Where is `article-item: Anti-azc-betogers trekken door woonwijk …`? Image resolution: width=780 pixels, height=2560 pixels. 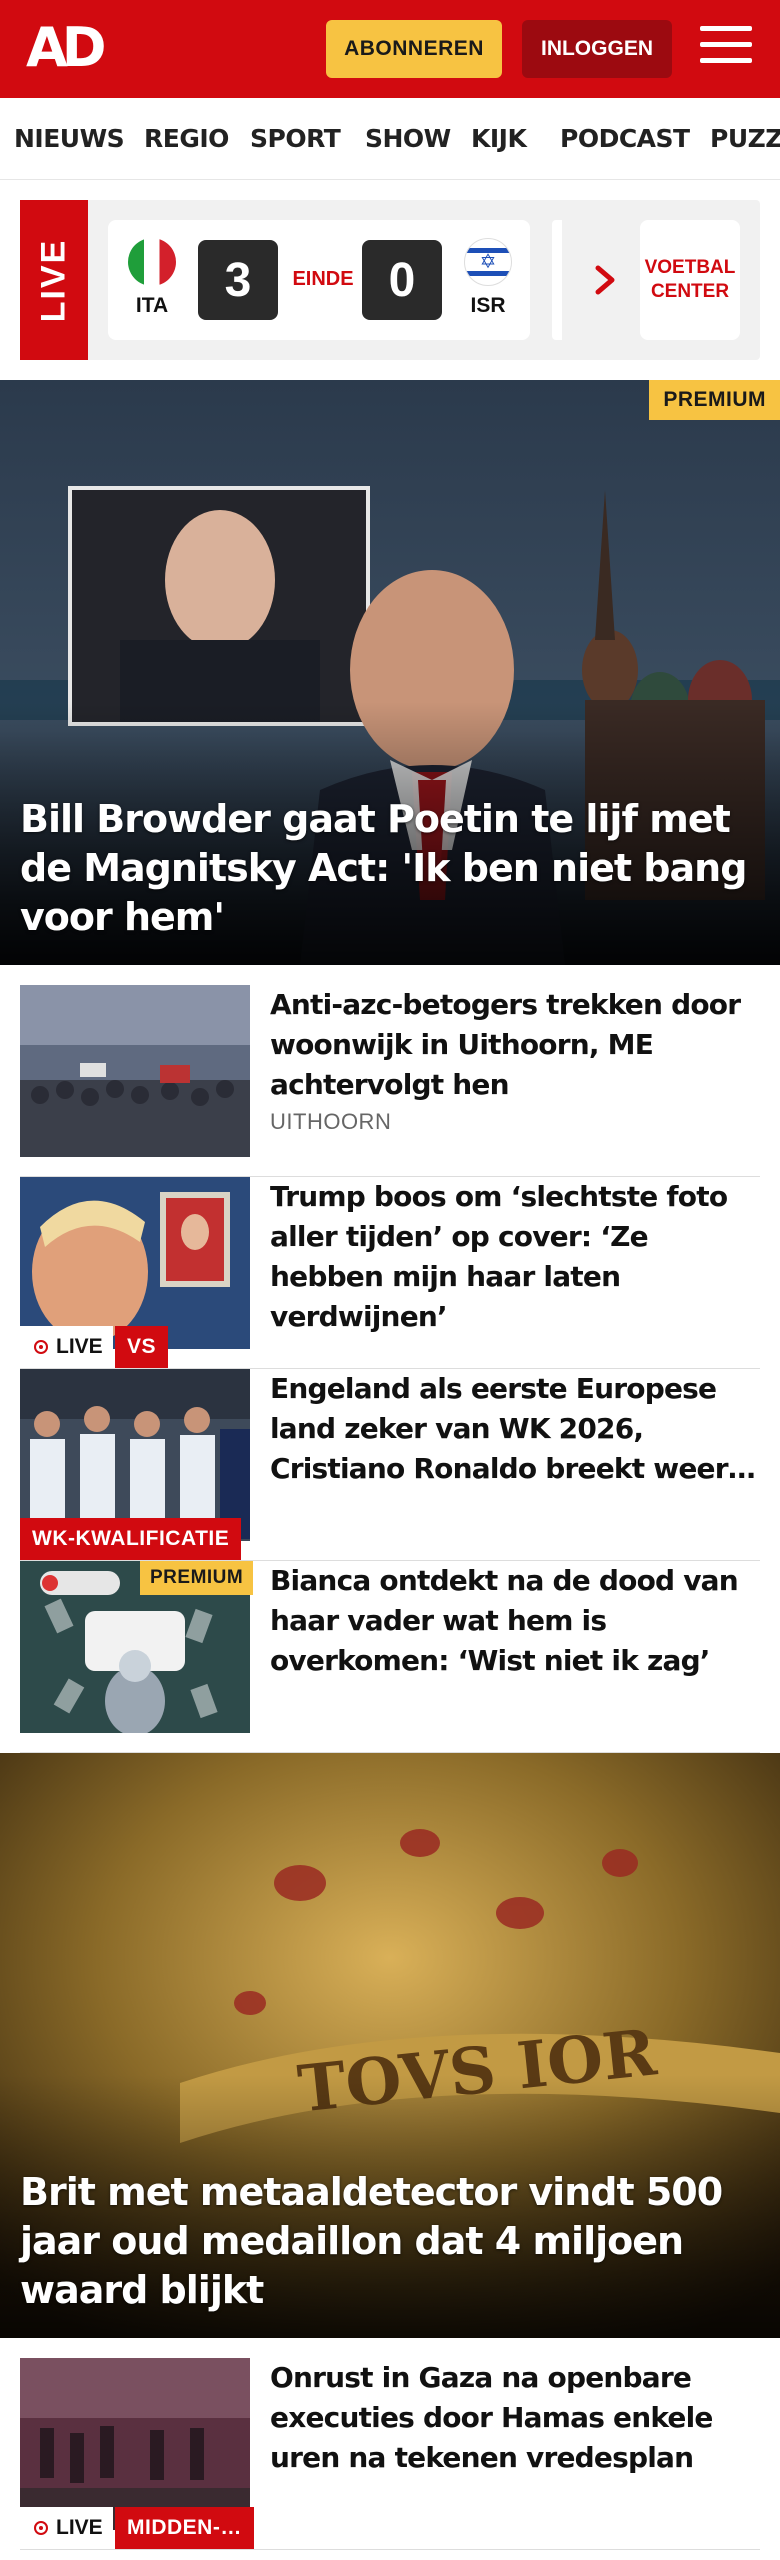
article-item: Anti-azc-betogers trekken door woonwijk … is located at coordinates (390, 1081).